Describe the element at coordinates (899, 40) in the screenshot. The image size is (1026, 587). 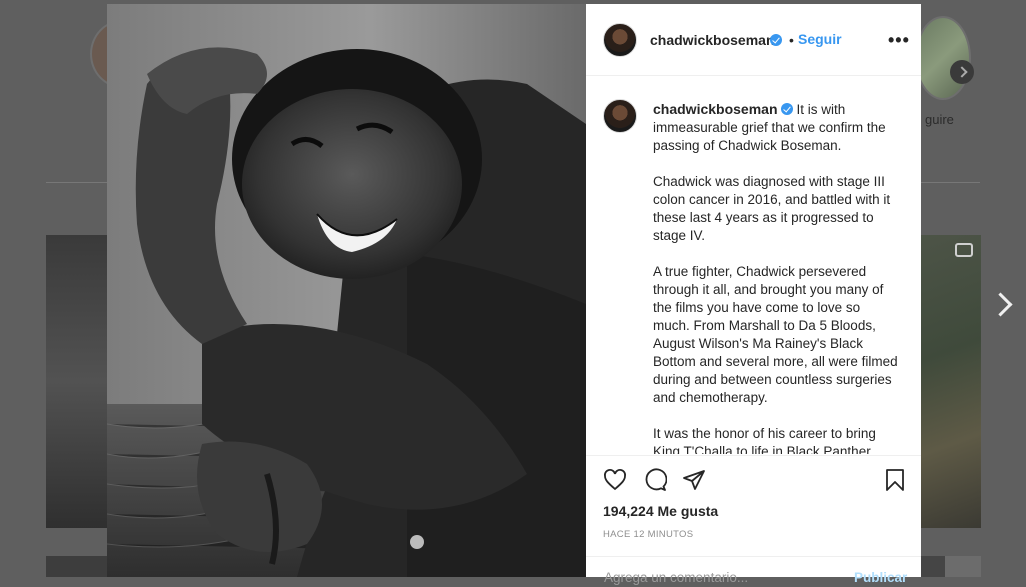
I see `more-options-button: •••` at that location.